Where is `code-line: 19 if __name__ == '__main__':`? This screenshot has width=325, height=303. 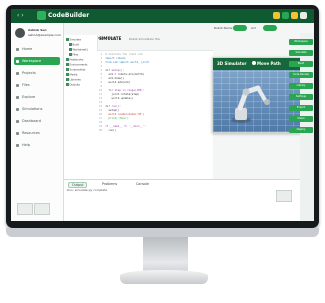
code-line: 19 if __name__ == '__main__': is located at coordinates (122, 126).